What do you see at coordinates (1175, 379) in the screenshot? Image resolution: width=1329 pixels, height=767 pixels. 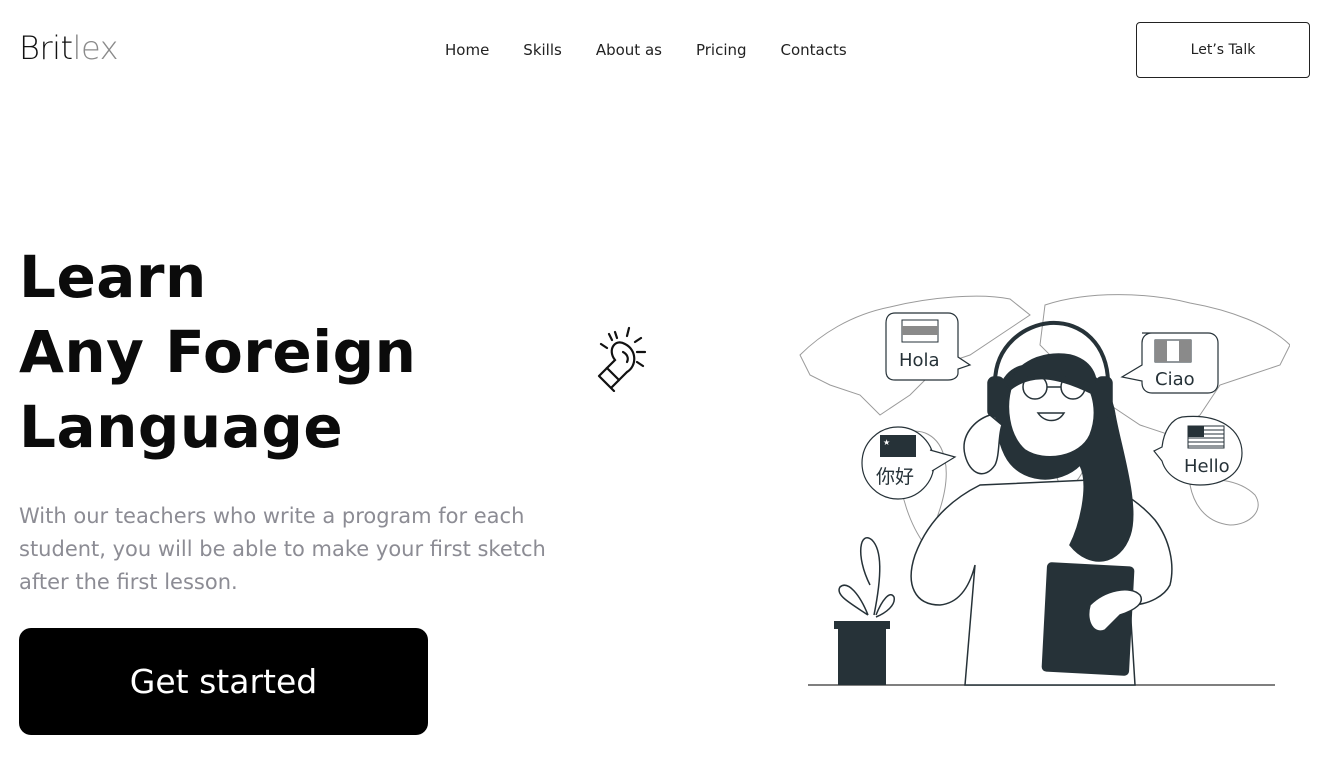 I see `bubble-ciao-text: Ciao` at bounding box center [1175, 379].